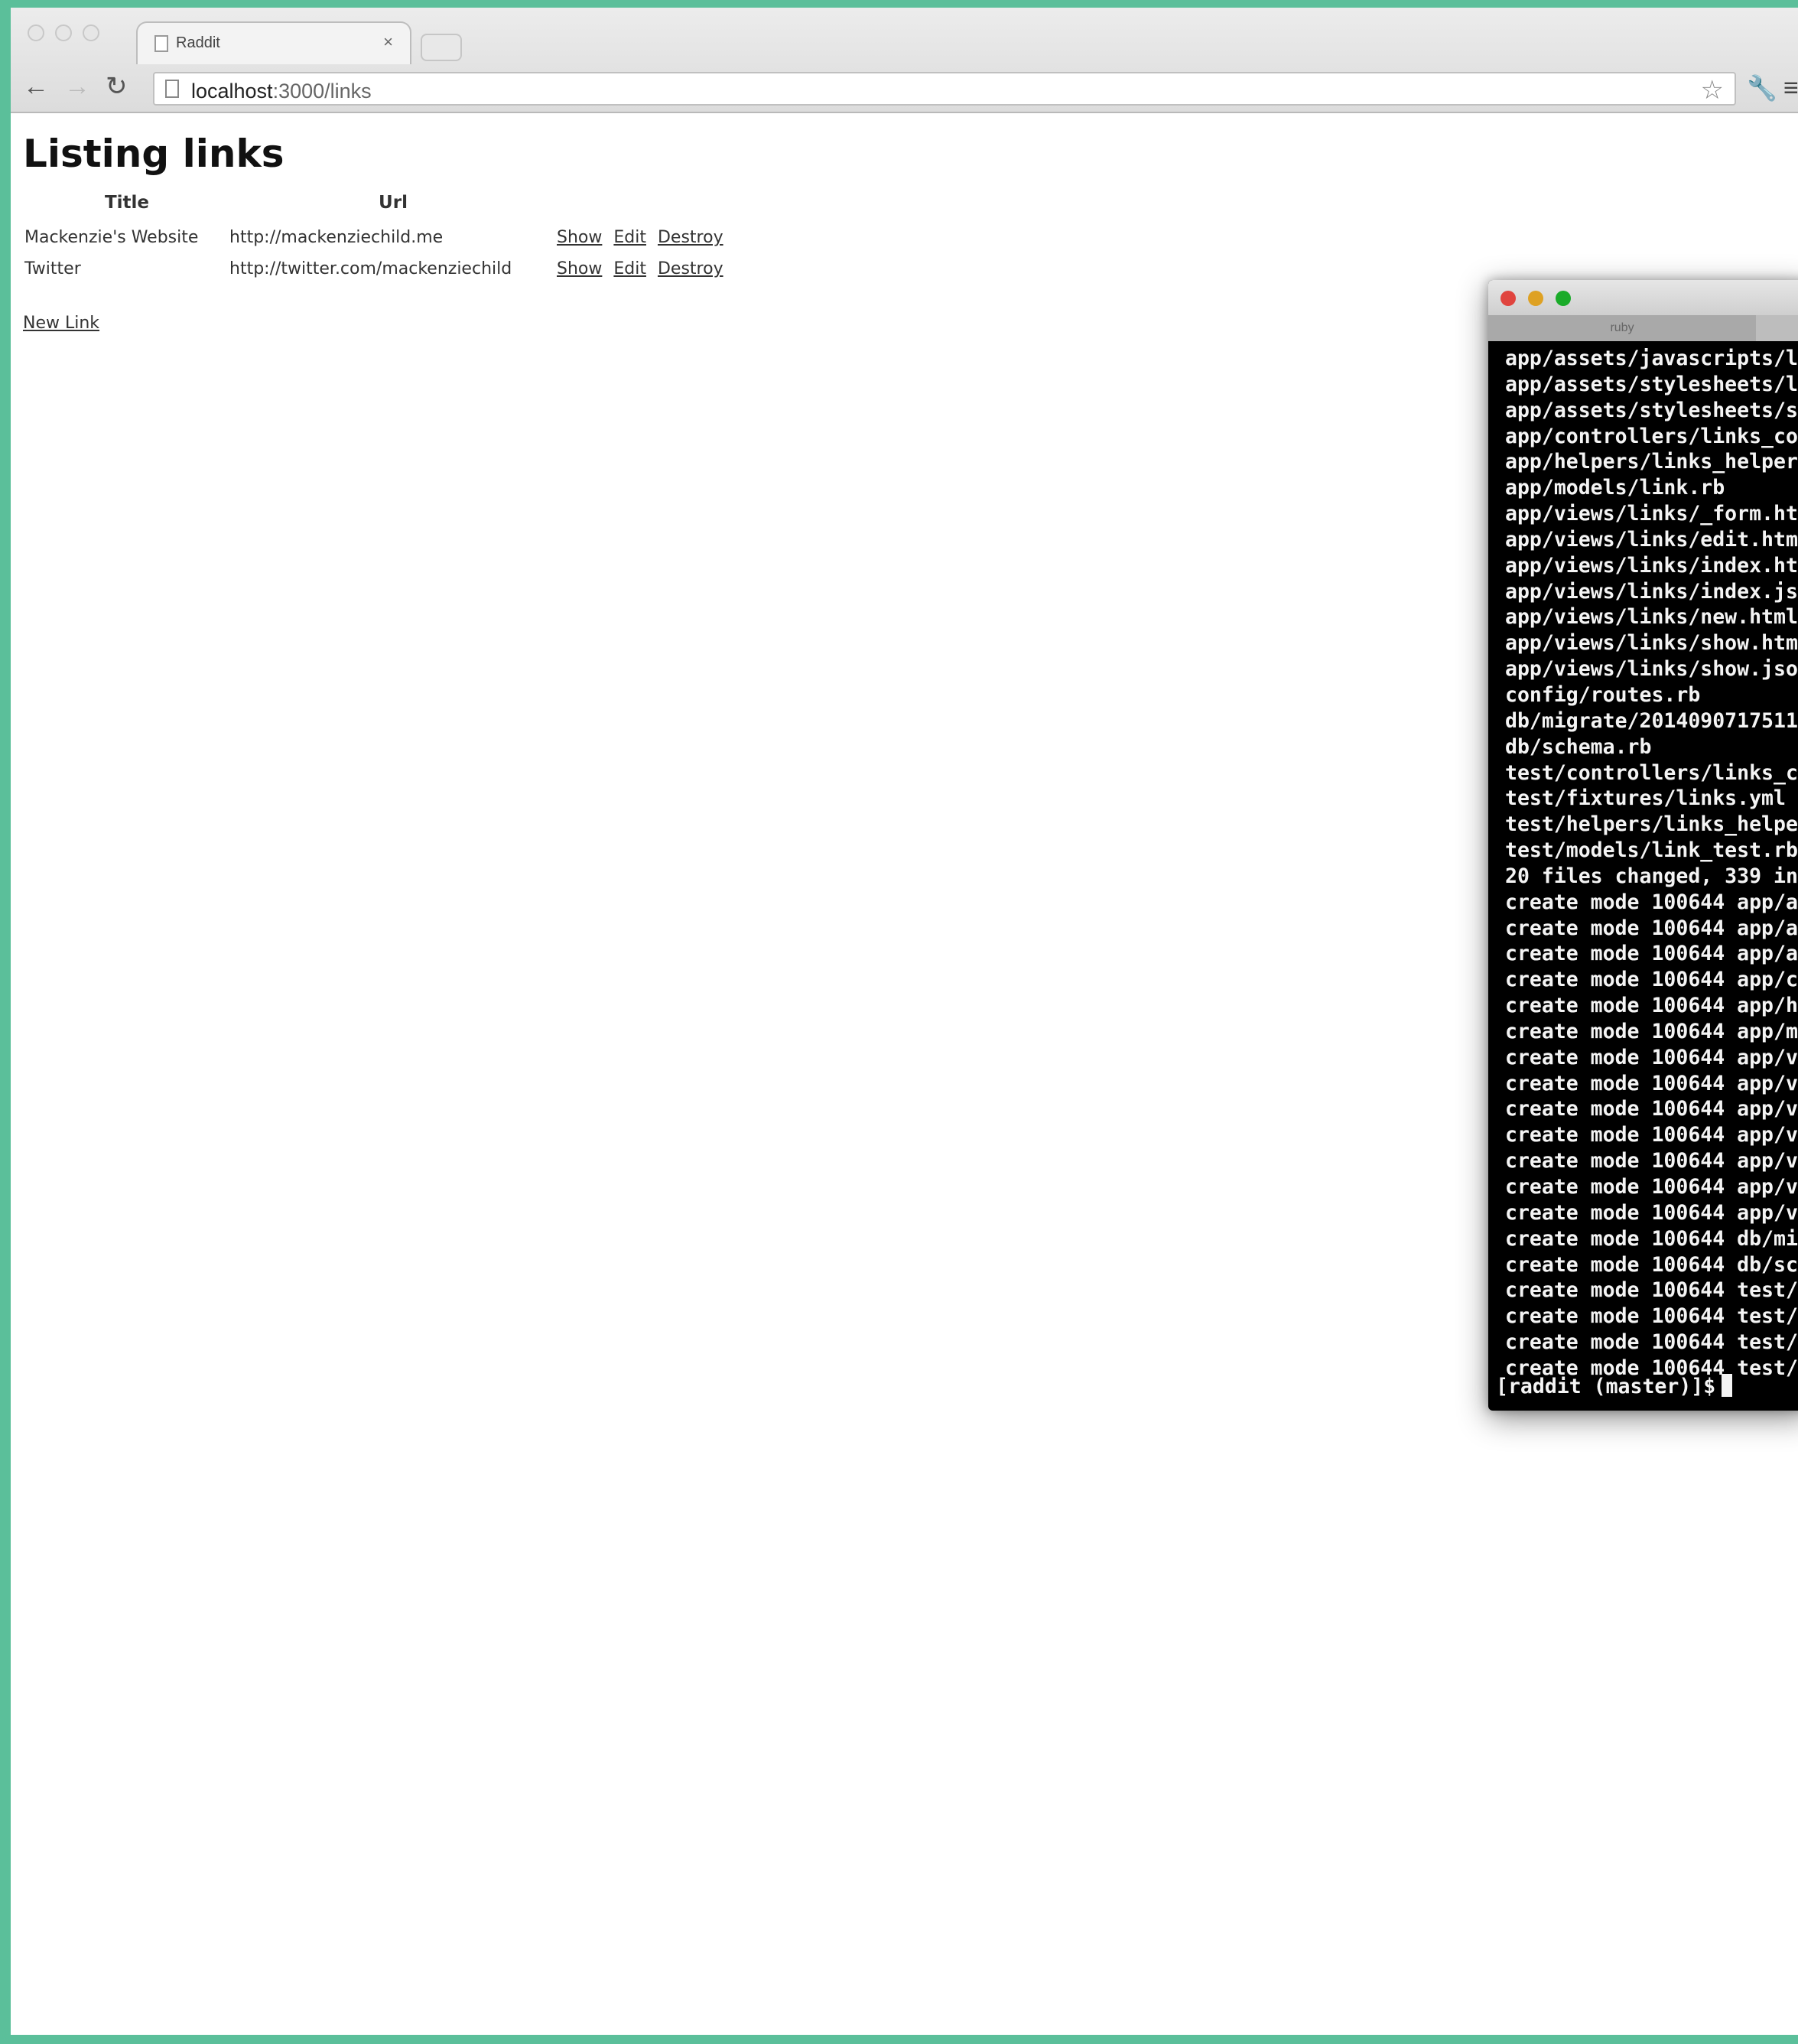 This screenshot has height=2044, width=1798. Describe the element at coordinates (61, 323) in the screenshot. I see `new-link: New Link` at that location.